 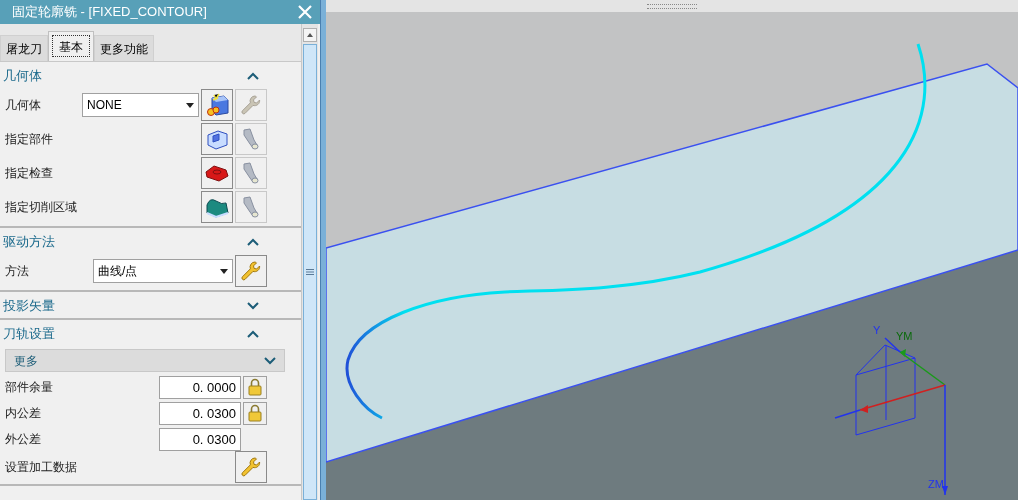 I want to click on window-title: 固定轮廓铣 - [FIXED_CONTOUR], so click(x=109, y=12).